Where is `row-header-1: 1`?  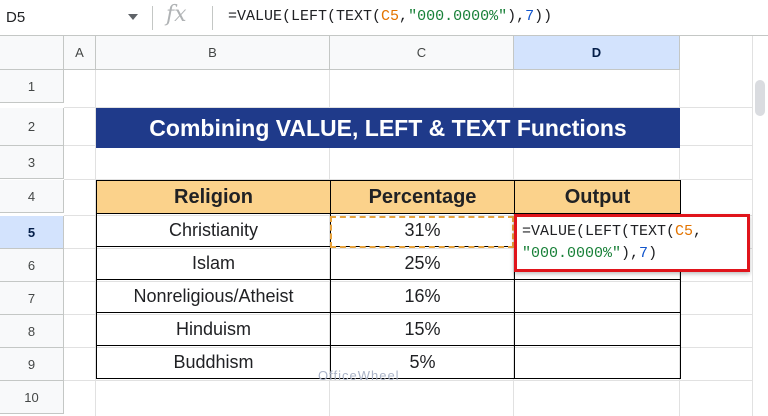 row-header-1: 1 is located at coordinates (32, 86).